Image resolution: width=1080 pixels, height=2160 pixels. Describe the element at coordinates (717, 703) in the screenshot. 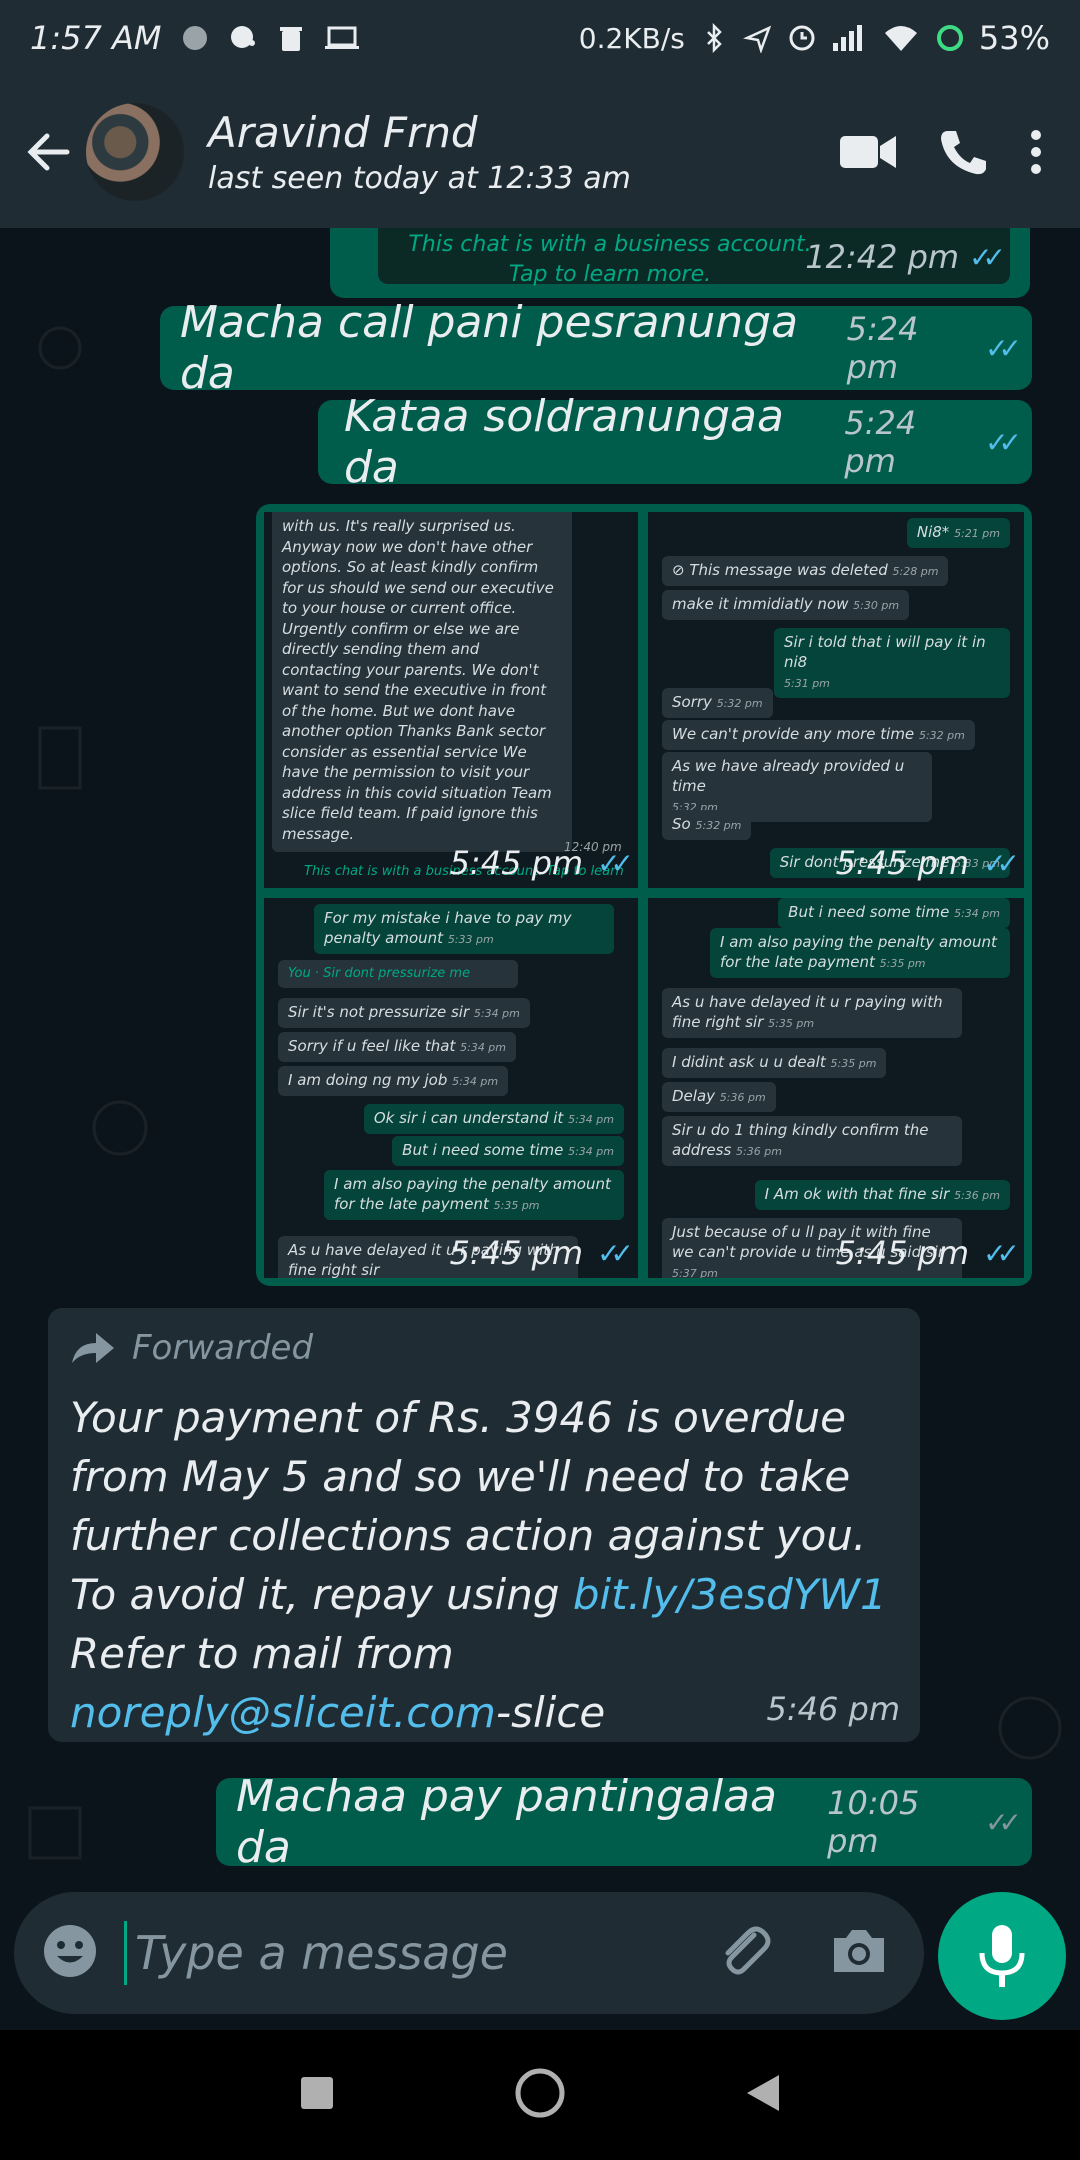

I see `screenshot-message: Sorry 5:32 pm` at that location.